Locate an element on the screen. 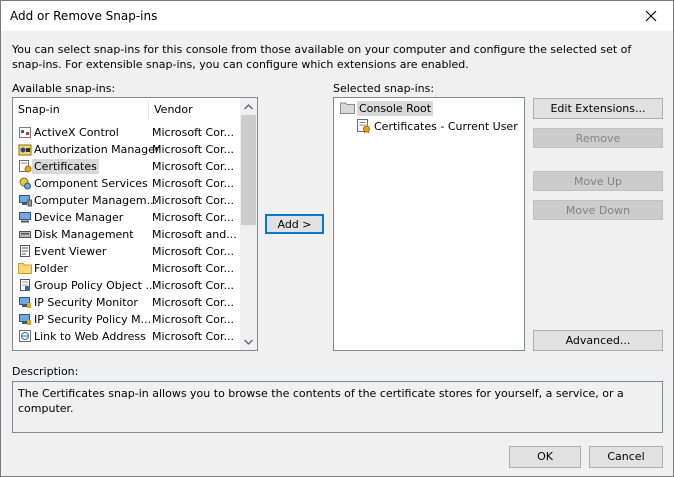  ok-button: OK is located at coordinates (545, 457).